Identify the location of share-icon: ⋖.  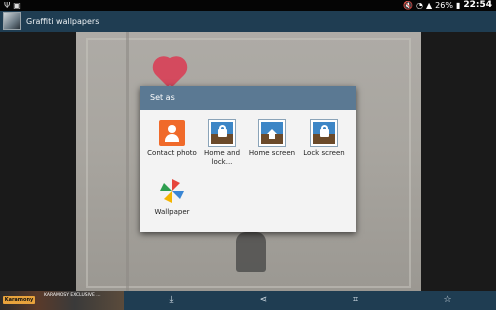
(263, 300).